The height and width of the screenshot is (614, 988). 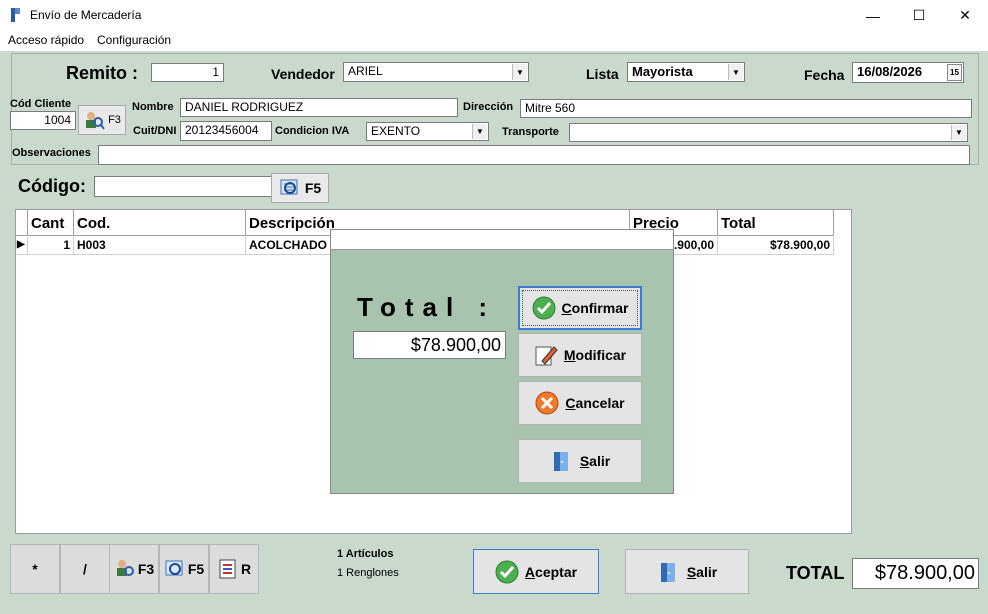 What do you see at coordinates (746, 108) in the screenshot?
I see `direccion-input: Mitre 560` at bounding box center [746, 108].